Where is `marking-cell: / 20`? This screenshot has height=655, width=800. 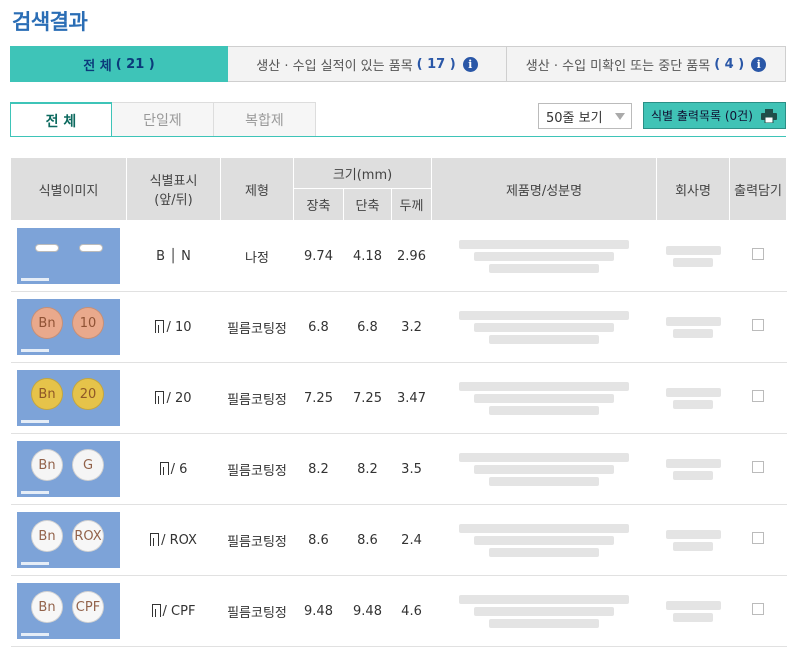 marking-cell: / 20 is located at coordinates (173, 398).